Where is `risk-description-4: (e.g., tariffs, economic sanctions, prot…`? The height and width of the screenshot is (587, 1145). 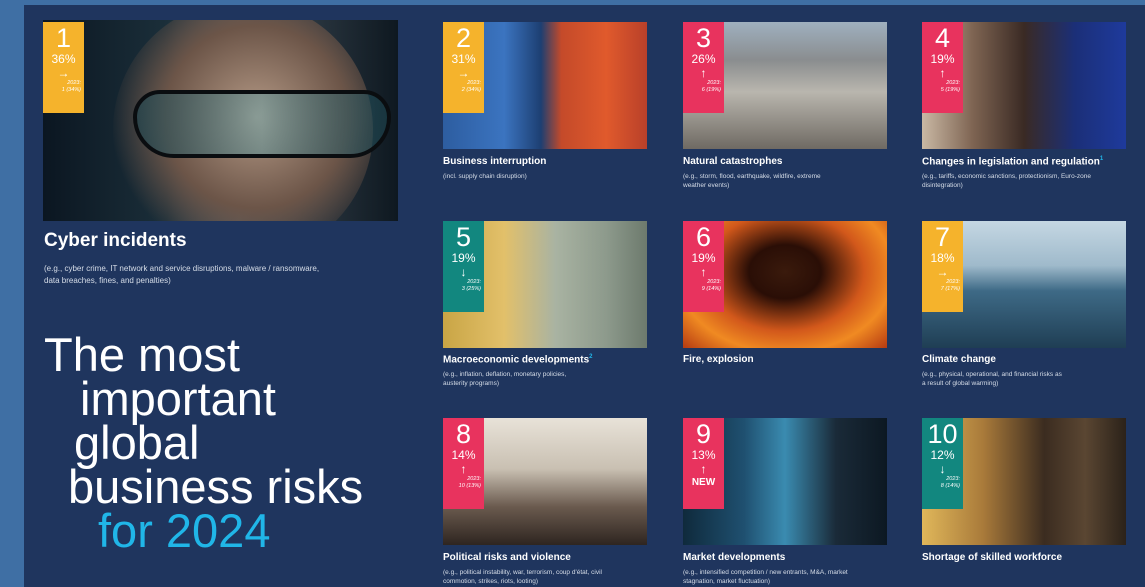 risk-description-4: (e.g., tariffs, economic sanctions, prot… is located at coordinates (1006, 181).